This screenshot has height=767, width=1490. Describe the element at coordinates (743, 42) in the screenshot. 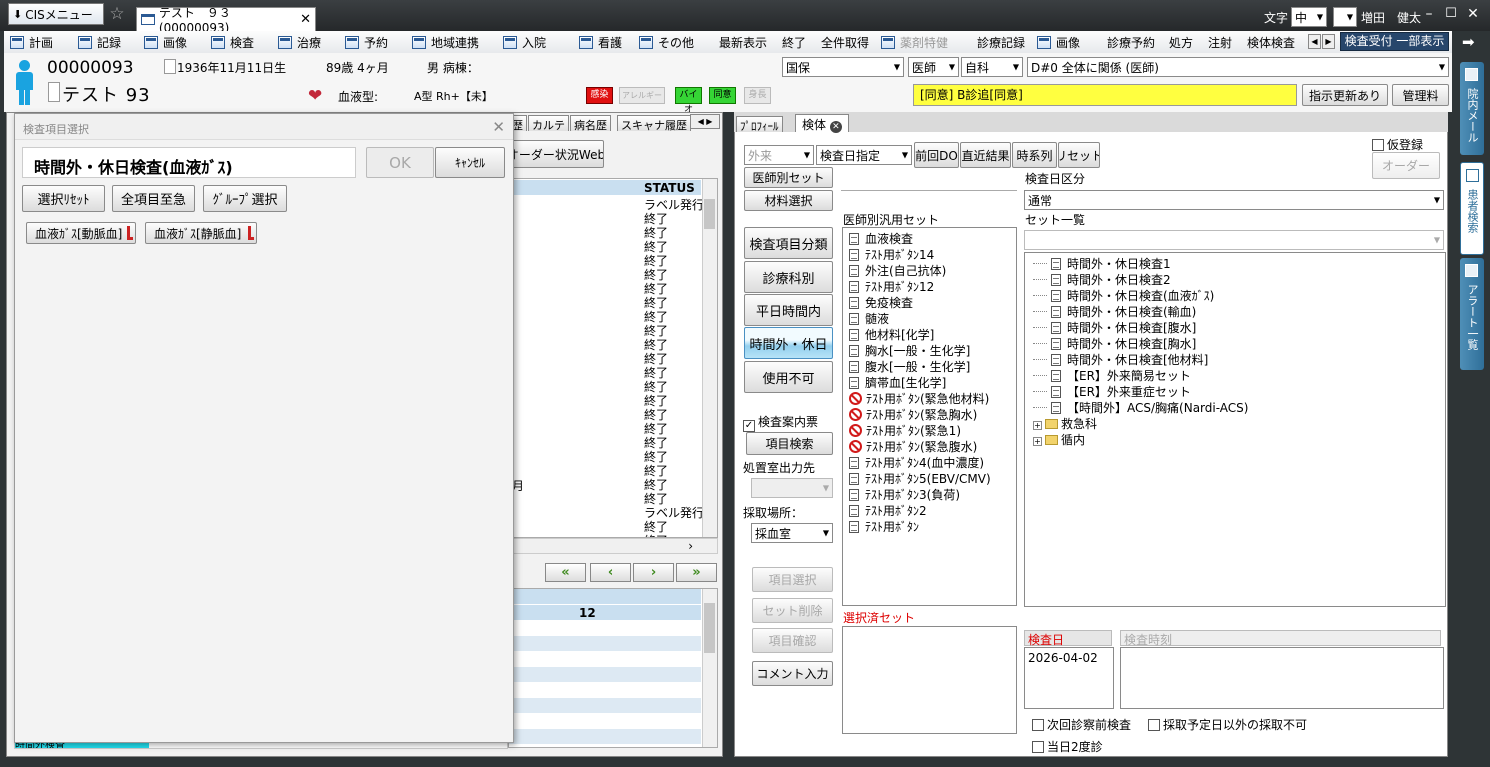

I see `menu-plain-0: 最新表示` at that location.